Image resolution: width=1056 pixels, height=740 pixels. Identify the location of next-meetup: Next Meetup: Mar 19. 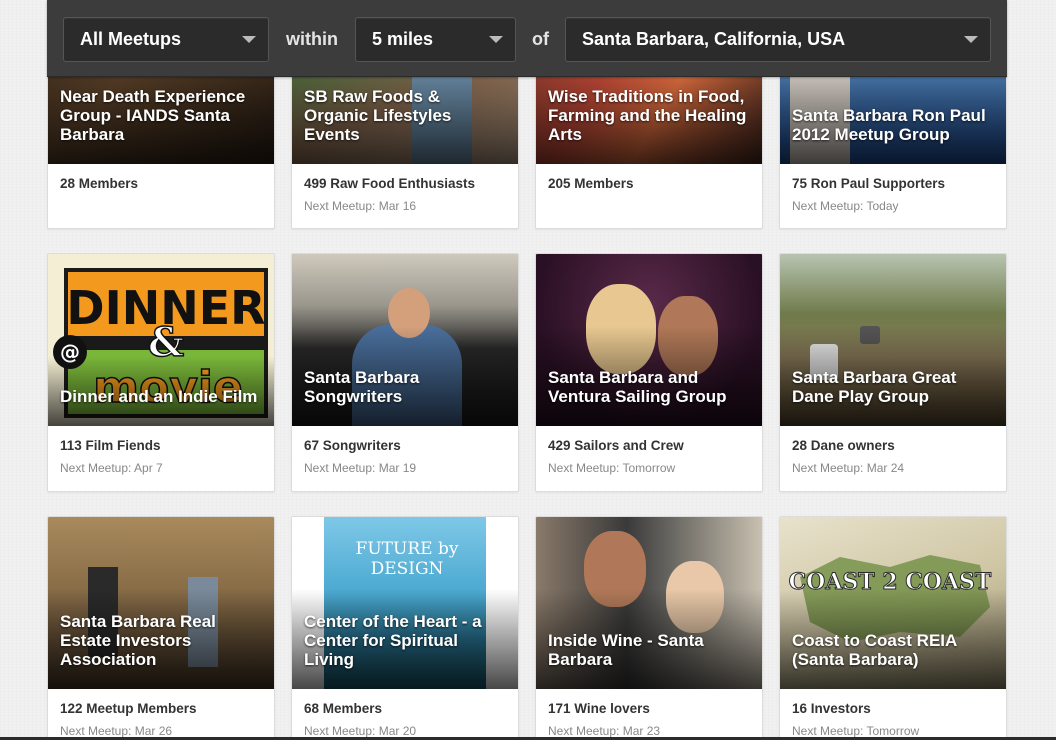
(360, 468).